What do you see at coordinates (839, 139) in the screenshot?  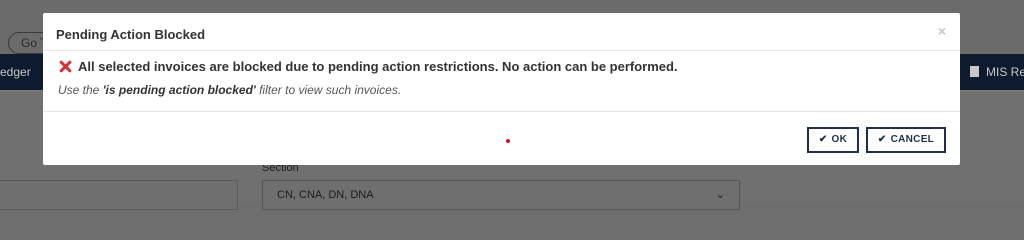 I see `ok-button-label: OK` at bounding box center [839, 139].